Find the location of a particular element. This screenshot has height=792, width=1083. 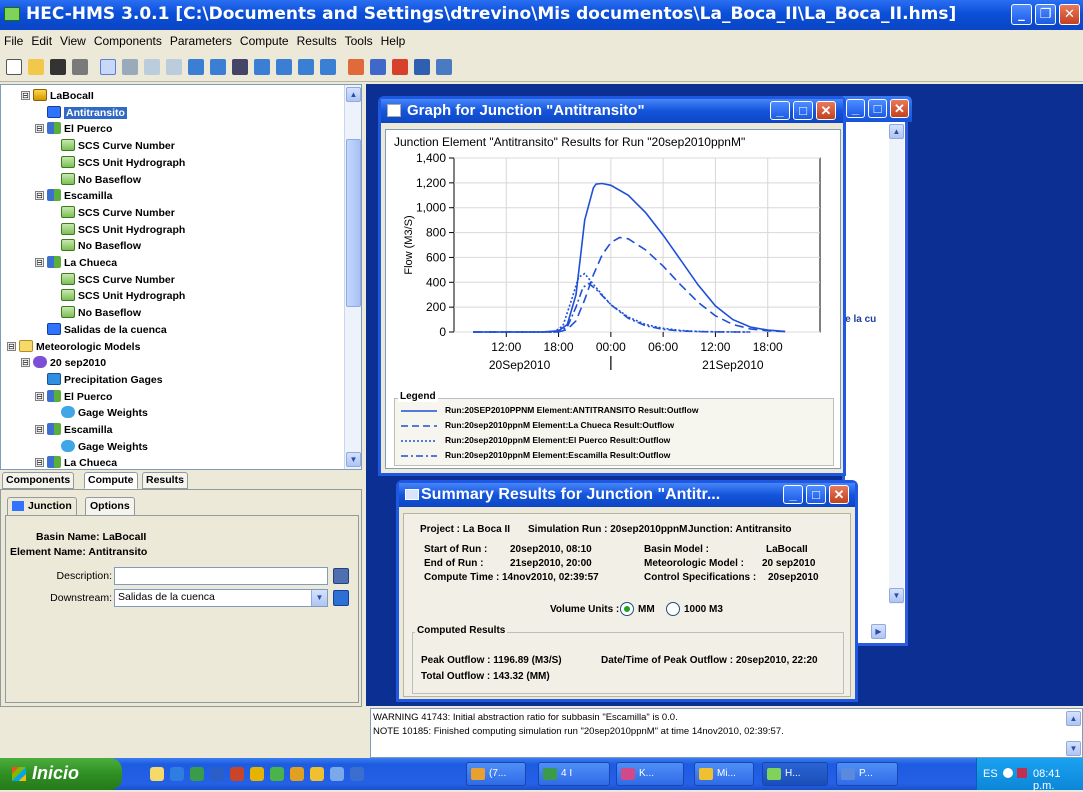

bg-close-button: ✕ is located at coordinates (899, 108).